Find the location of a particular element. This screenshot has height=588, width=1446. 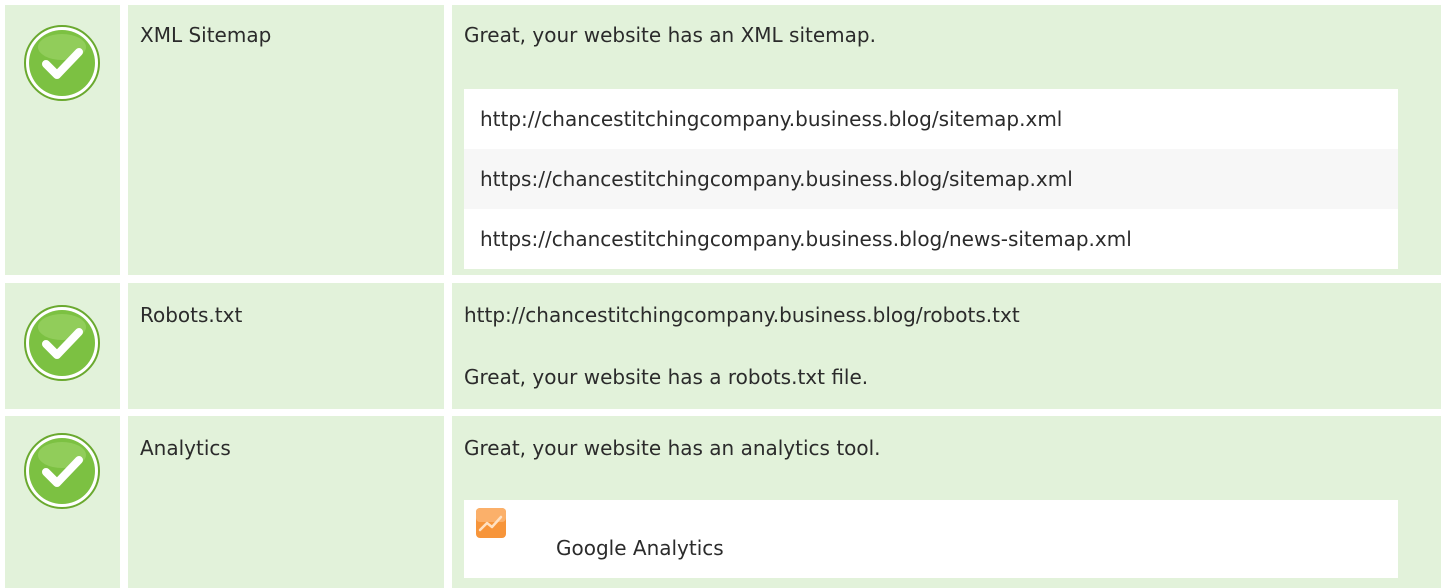

check-name: XML Sitemap is located at coordinates (206, 35).